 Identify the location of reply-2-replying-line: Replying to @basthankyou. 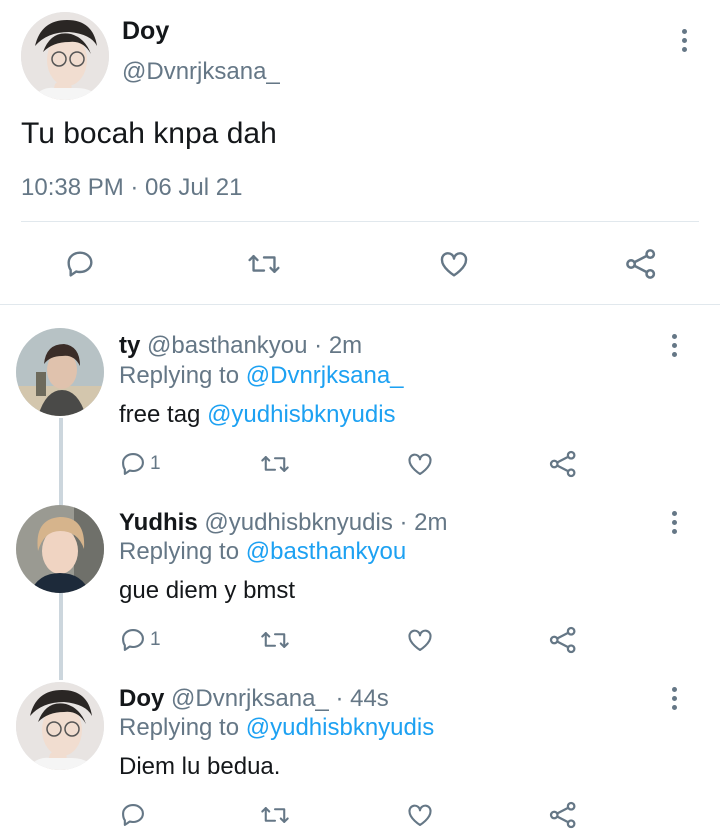
(262, 552).